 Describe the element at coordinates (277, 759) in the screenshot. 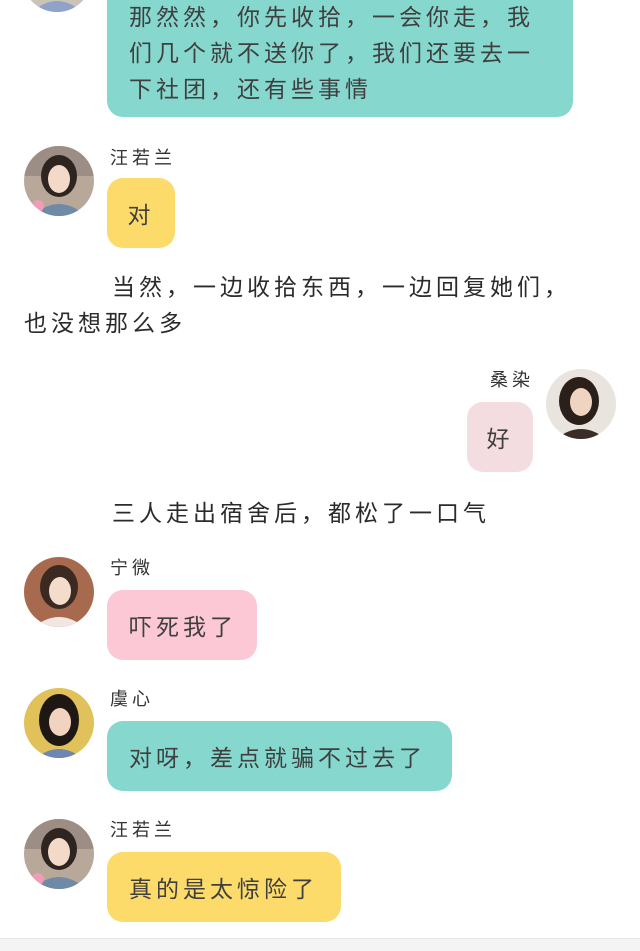

I see `message-text: 对呀，差点就骗不过去了` at that location.